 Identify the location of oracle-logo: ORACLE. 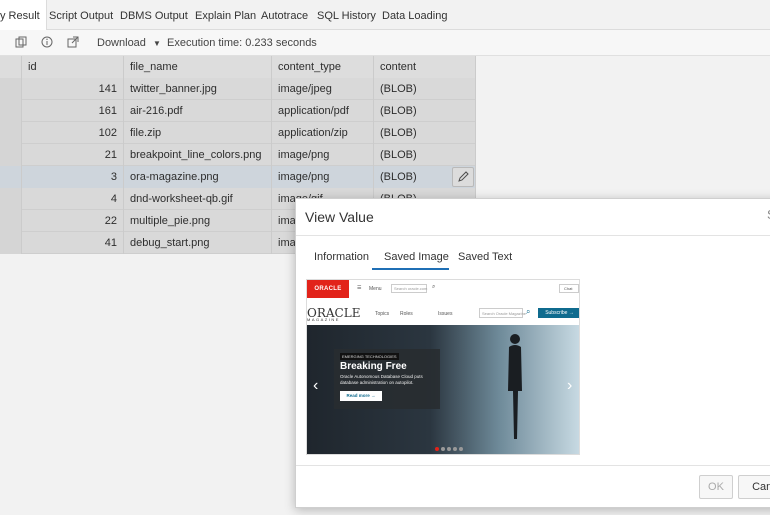
(328, 289).